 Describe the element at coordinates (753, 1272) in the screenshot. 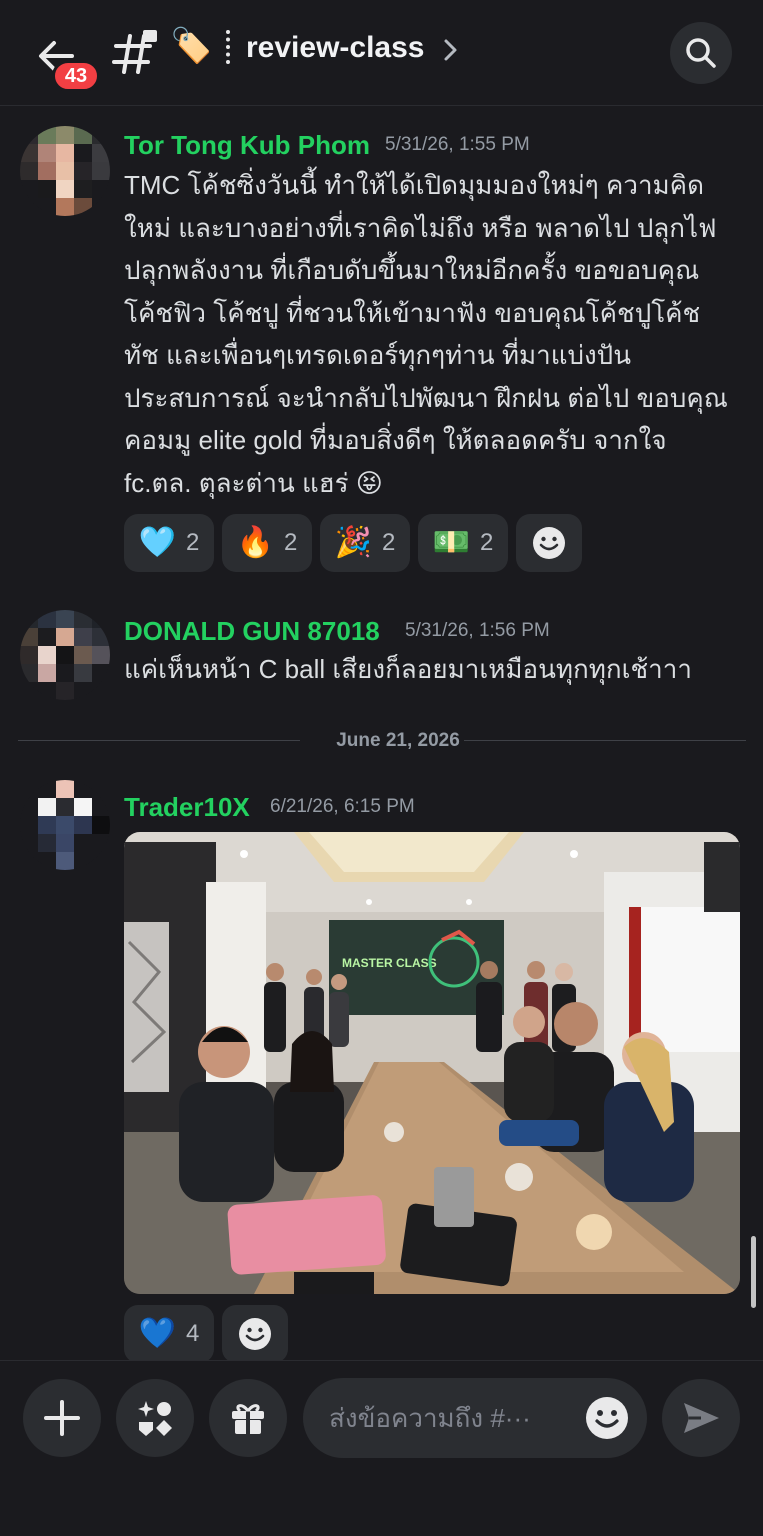

I see `scrollbar-thumb` at that location.